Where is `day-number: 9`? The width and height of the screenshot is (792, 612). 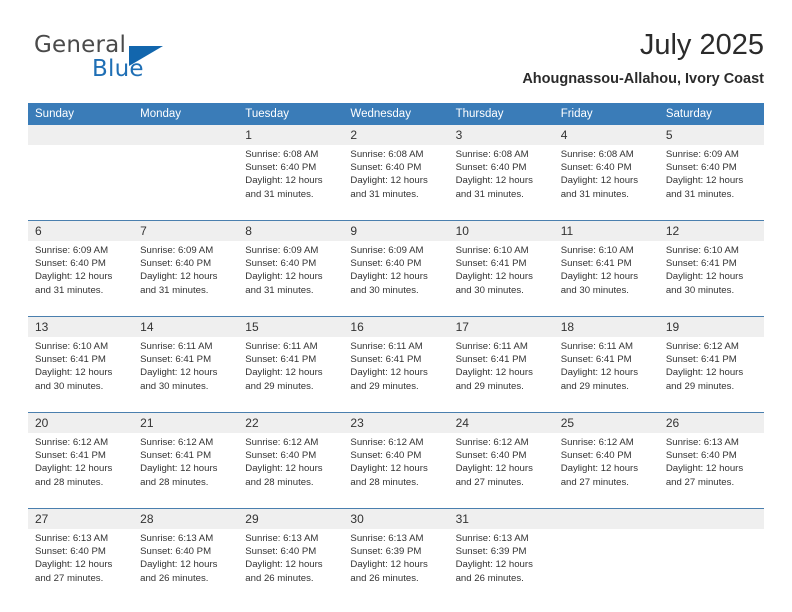
day-number: 9 is located at coordinates (396, 231).